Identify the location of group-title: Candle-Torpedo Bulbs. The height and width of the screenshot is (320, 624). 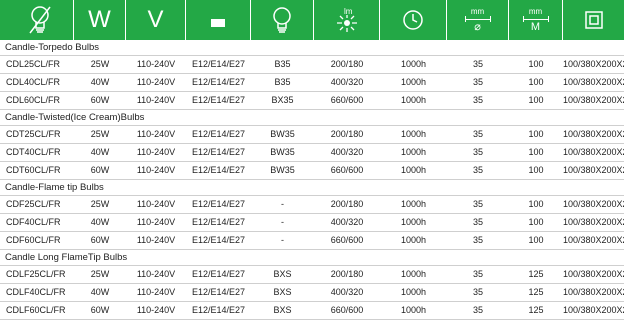
(312, 48).